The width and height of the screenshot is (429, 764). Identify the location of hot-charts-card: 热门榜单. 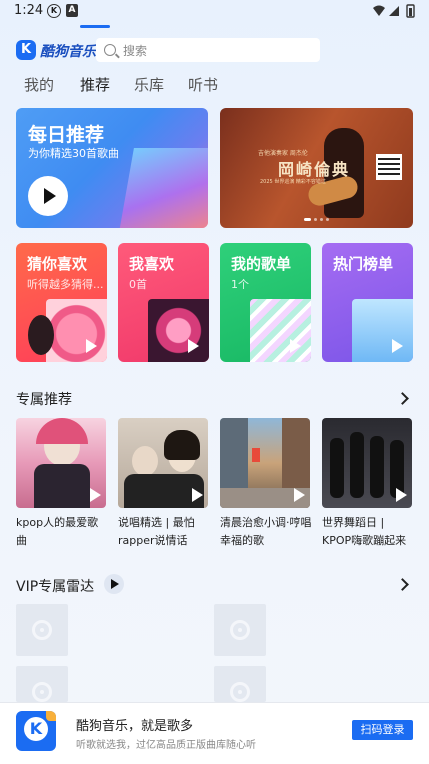
(367, 302).